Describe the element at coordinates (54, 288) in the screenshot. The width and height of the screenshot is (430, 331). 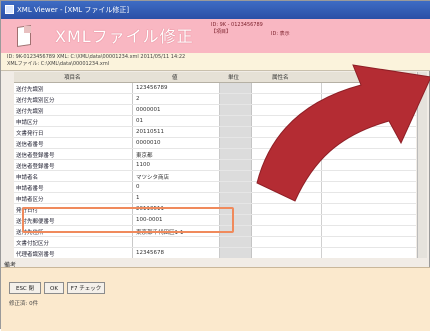
I see `ok-button: OK` at that location.